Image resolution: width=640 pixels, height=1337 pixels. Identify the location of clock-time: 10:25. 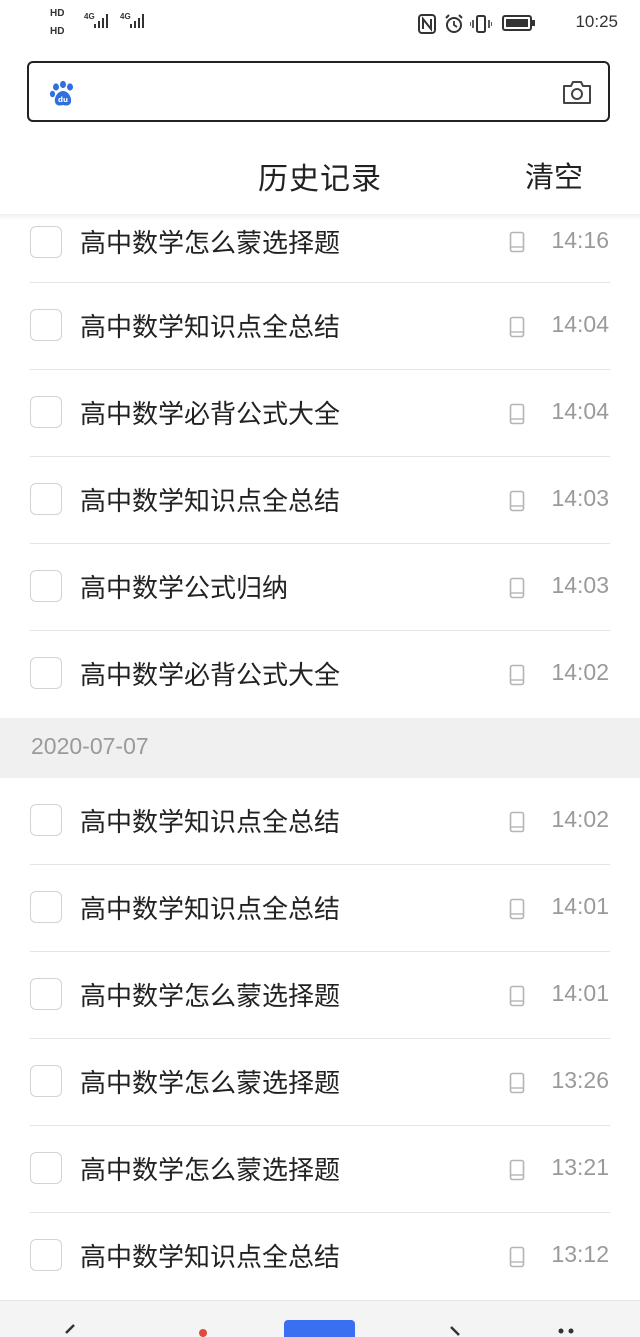
(596, 21).